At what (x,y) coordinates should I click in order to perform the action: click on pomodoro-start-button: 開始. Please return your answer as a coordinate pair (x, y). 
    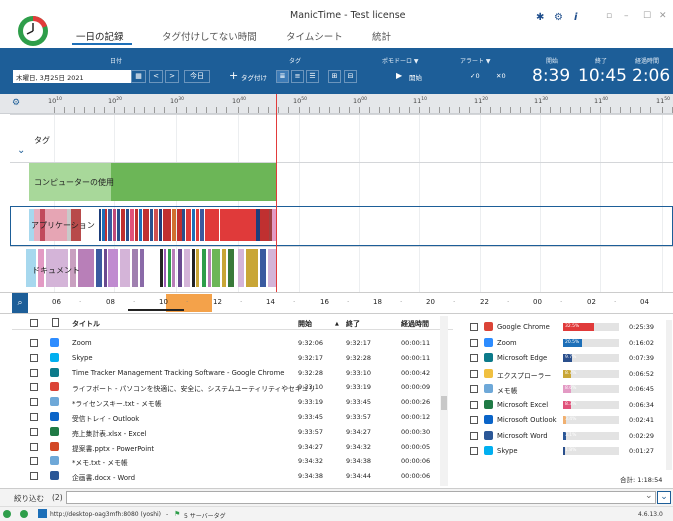
    Looking at the image, I should click on (415, 77).